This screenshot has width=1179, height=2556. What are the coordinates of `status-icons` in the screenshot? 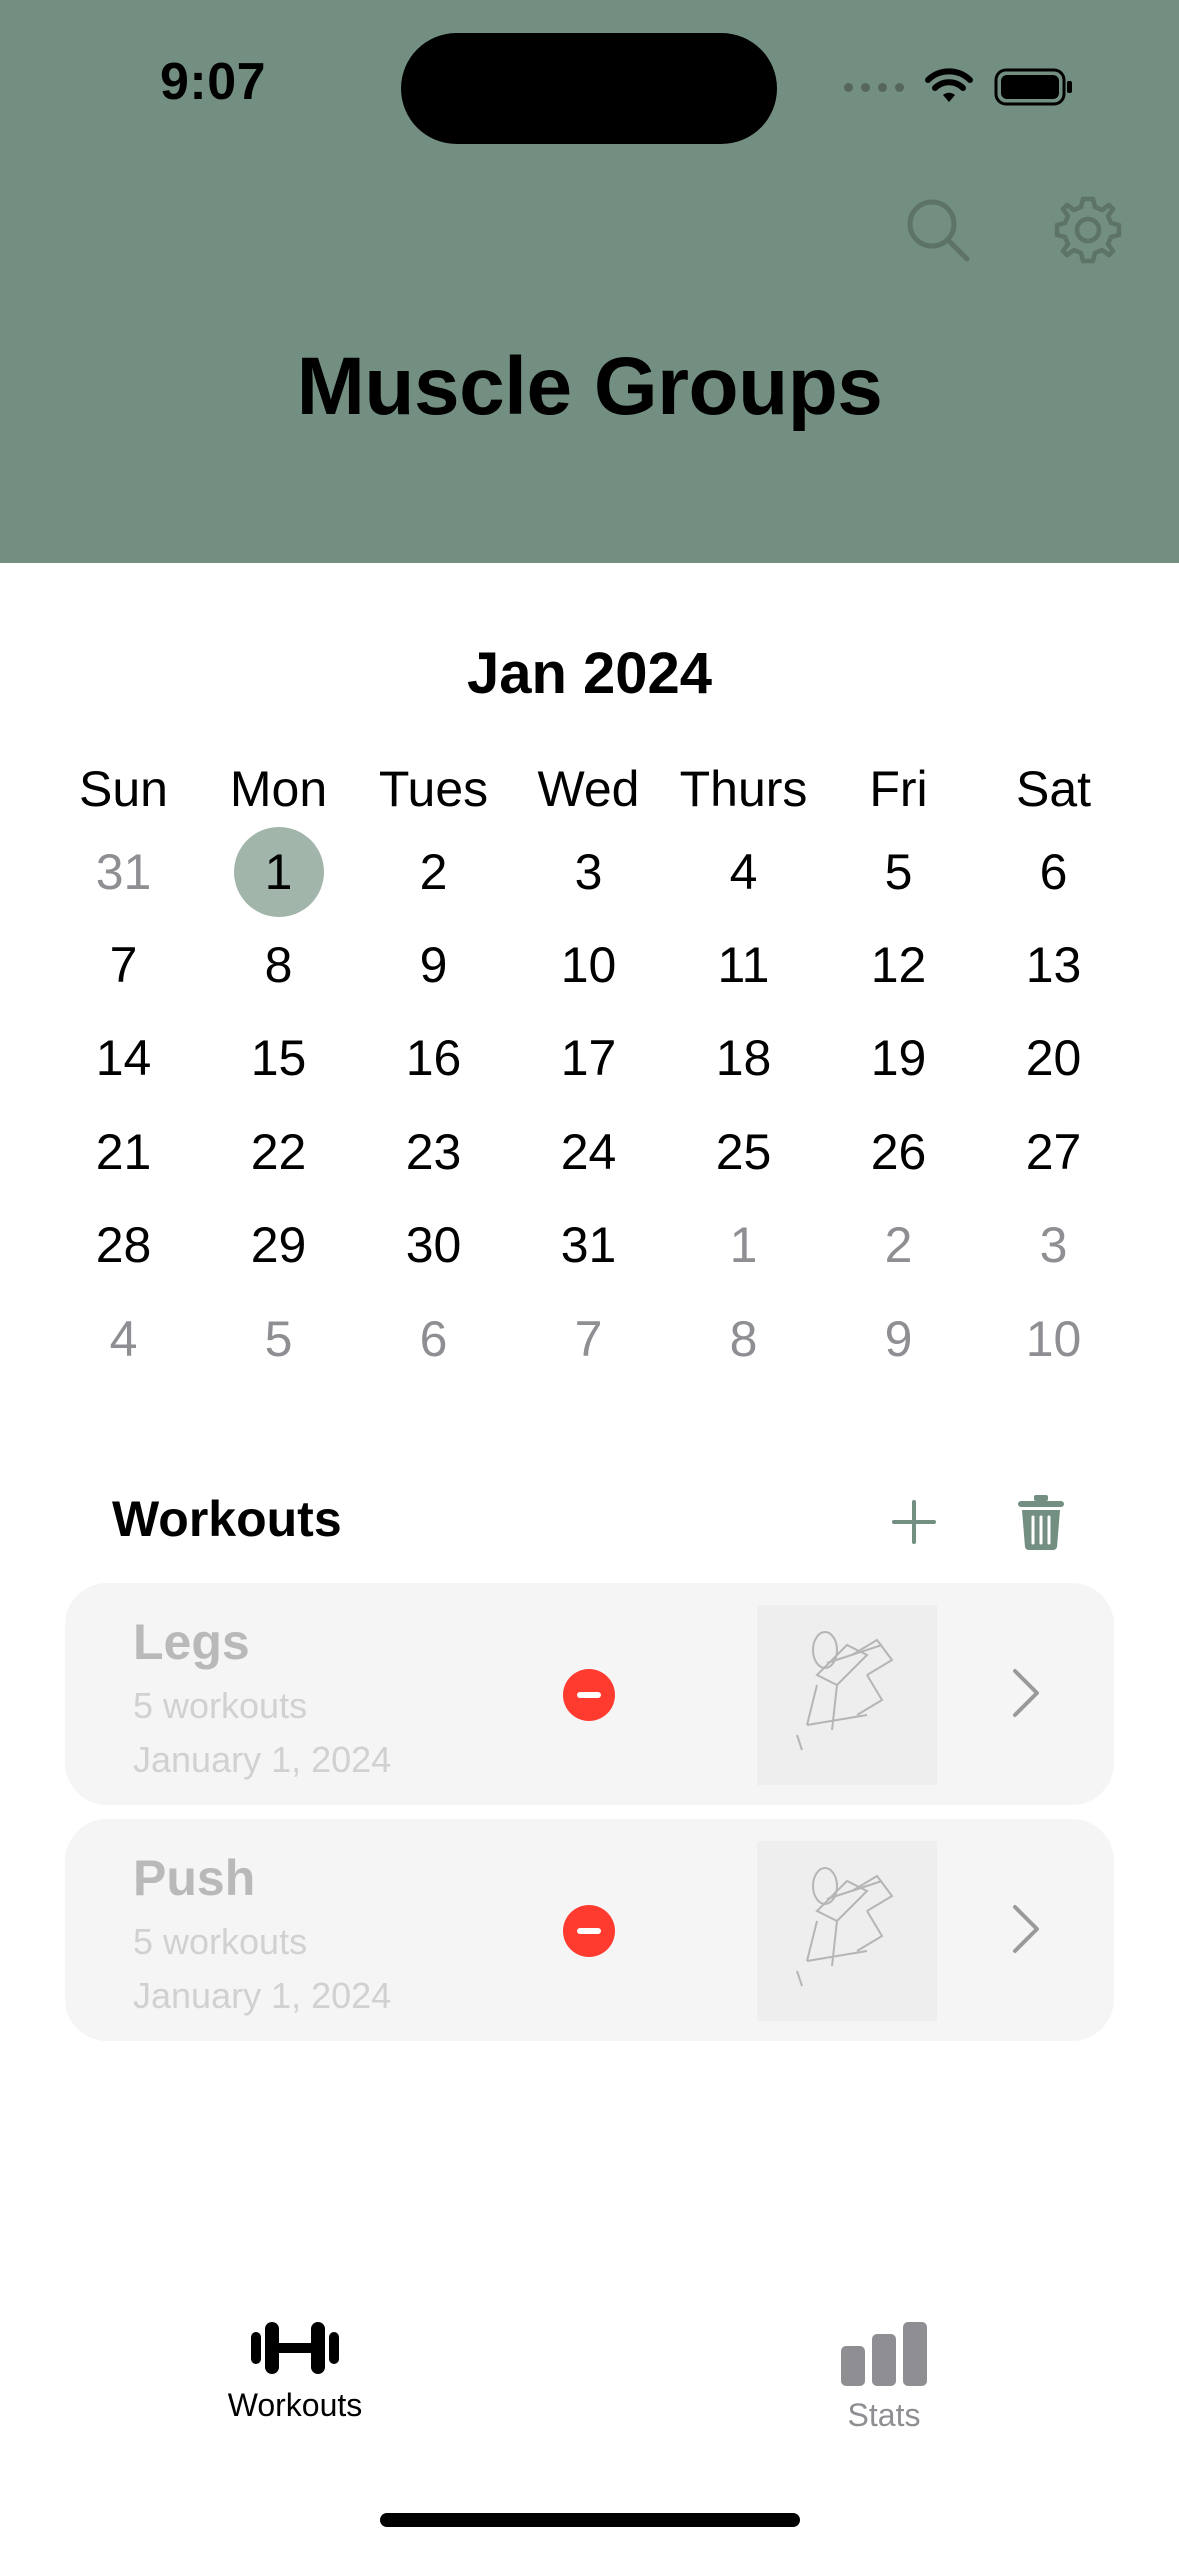 It's located at (959, 87).